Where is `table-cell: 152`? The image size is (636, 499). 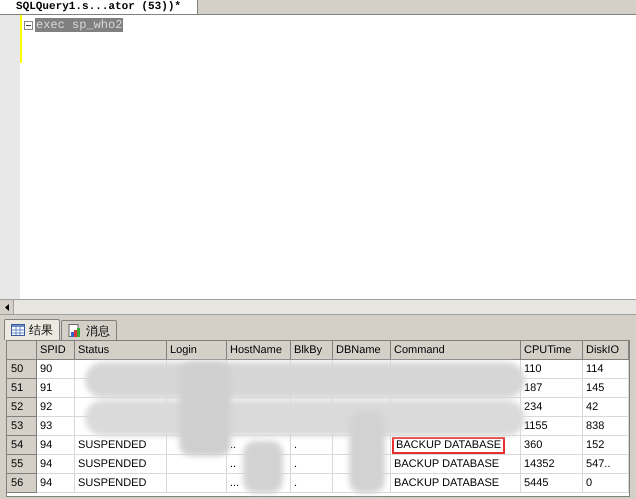 table-cell: 152 is located at coordinates (606, 445).